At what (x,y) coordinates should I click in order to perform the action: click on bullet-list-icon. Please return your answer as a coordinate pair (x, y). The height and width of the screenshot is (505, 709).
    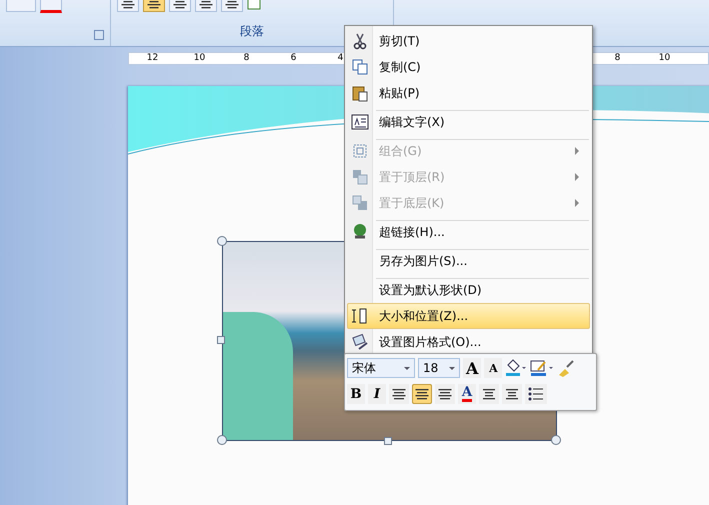
    Looking at the image, I should click on (536, 394).